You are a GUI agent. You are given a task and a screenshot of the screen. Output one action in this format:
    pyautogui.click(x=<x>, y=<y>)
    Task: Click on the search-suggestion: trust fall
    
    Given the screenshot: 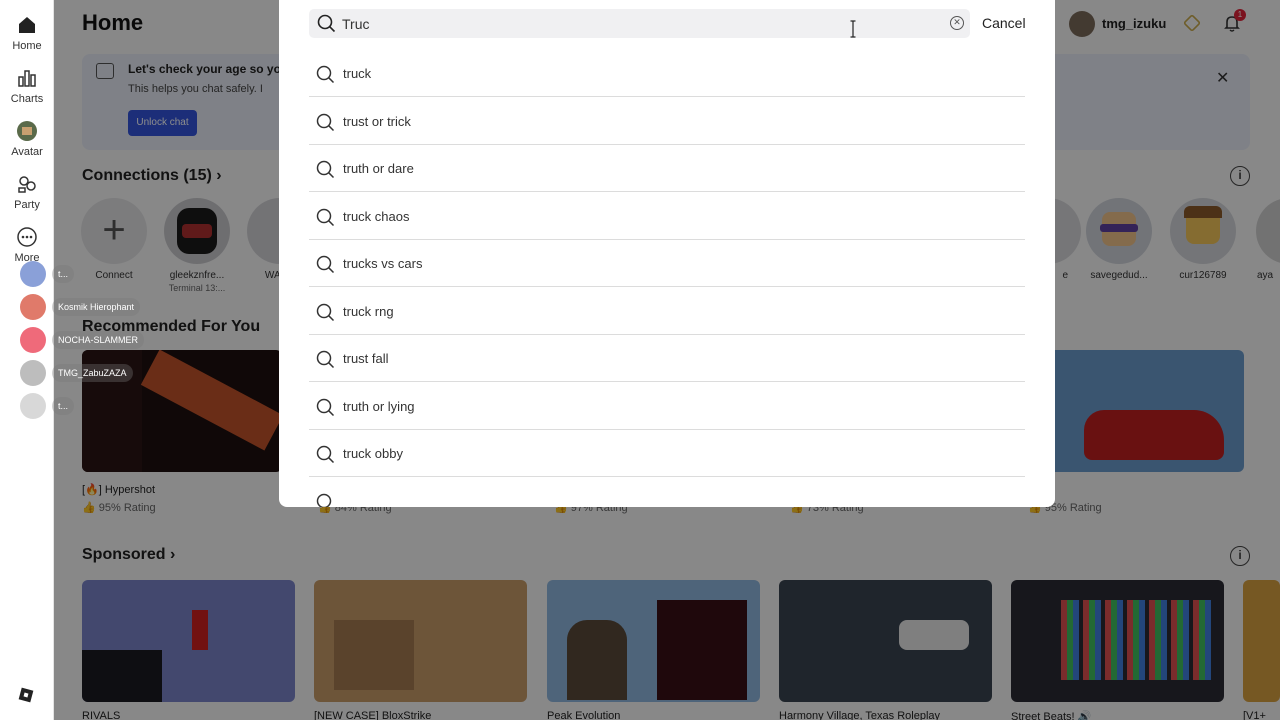 What is the action you would take?
    pyautogui.click(x=667, y=358)
    